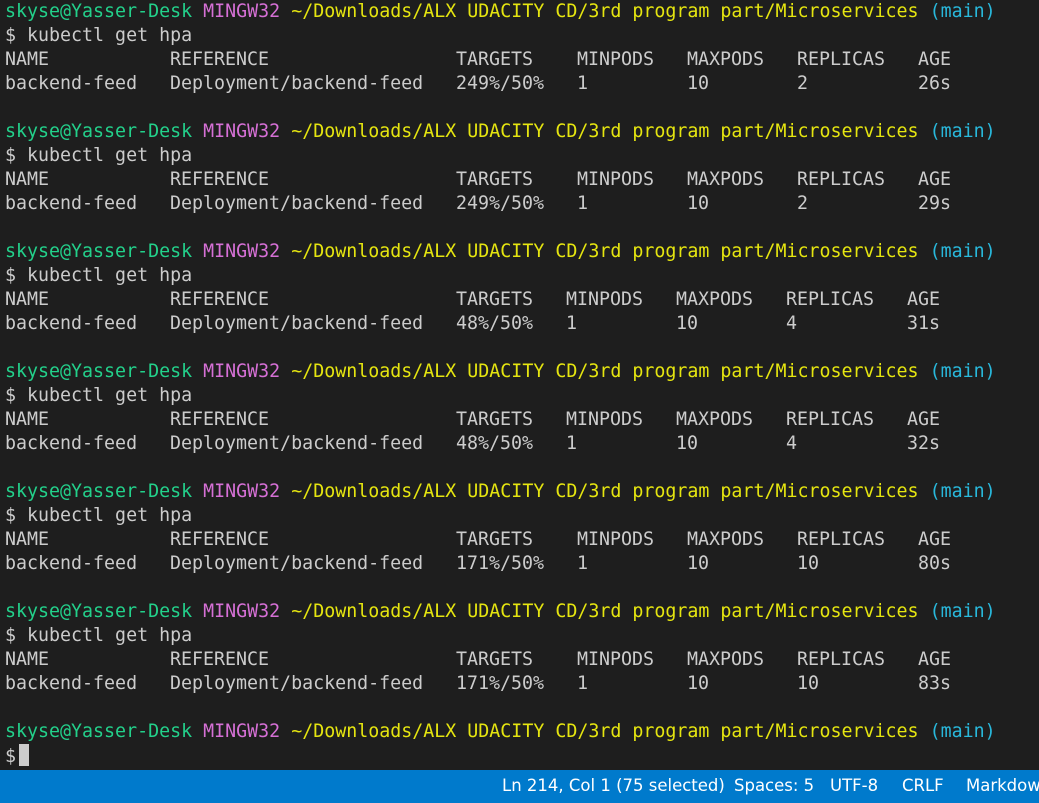  Describe the element at coordinates (613, 785) in the screenshot. I see `cursor-position-indicator: Ln 214, Col 1 (75 selected)` at that location.